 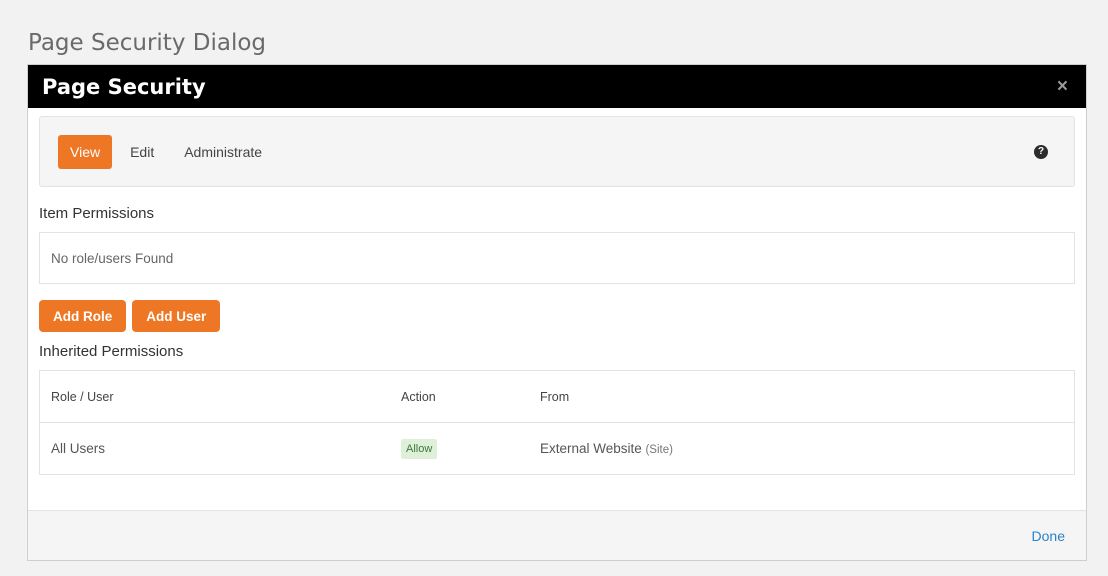 I want to click on role-user-cell: All Users, so click(x=78, y=448).